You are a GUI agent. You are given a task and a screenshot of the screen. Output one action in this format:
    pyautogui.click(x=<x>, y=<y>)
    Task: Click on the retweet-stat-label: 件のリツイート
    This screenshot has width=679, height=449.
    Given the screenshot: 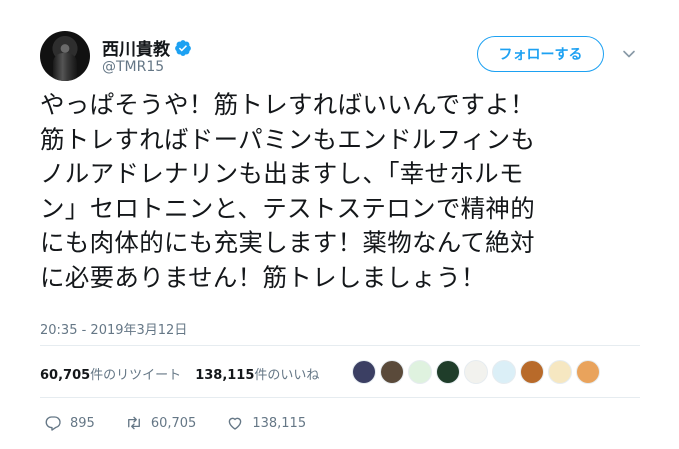 What is the action you would take?
    pyautogui.click(x=136, y=375)
    